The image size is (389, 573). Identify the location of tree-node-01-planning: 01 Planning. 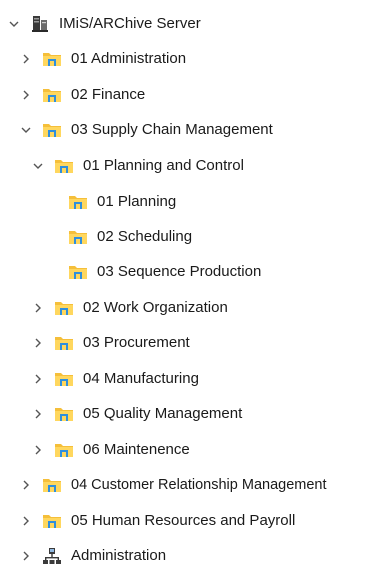
(122, 201).